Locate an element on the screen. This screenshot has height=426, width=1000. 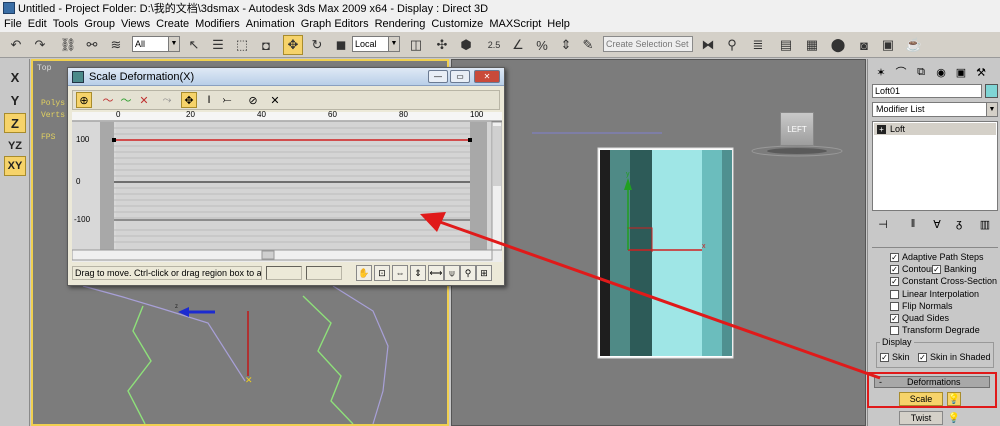
select-and-rotate-icon: ↻ is located at coordinates (317, 45).